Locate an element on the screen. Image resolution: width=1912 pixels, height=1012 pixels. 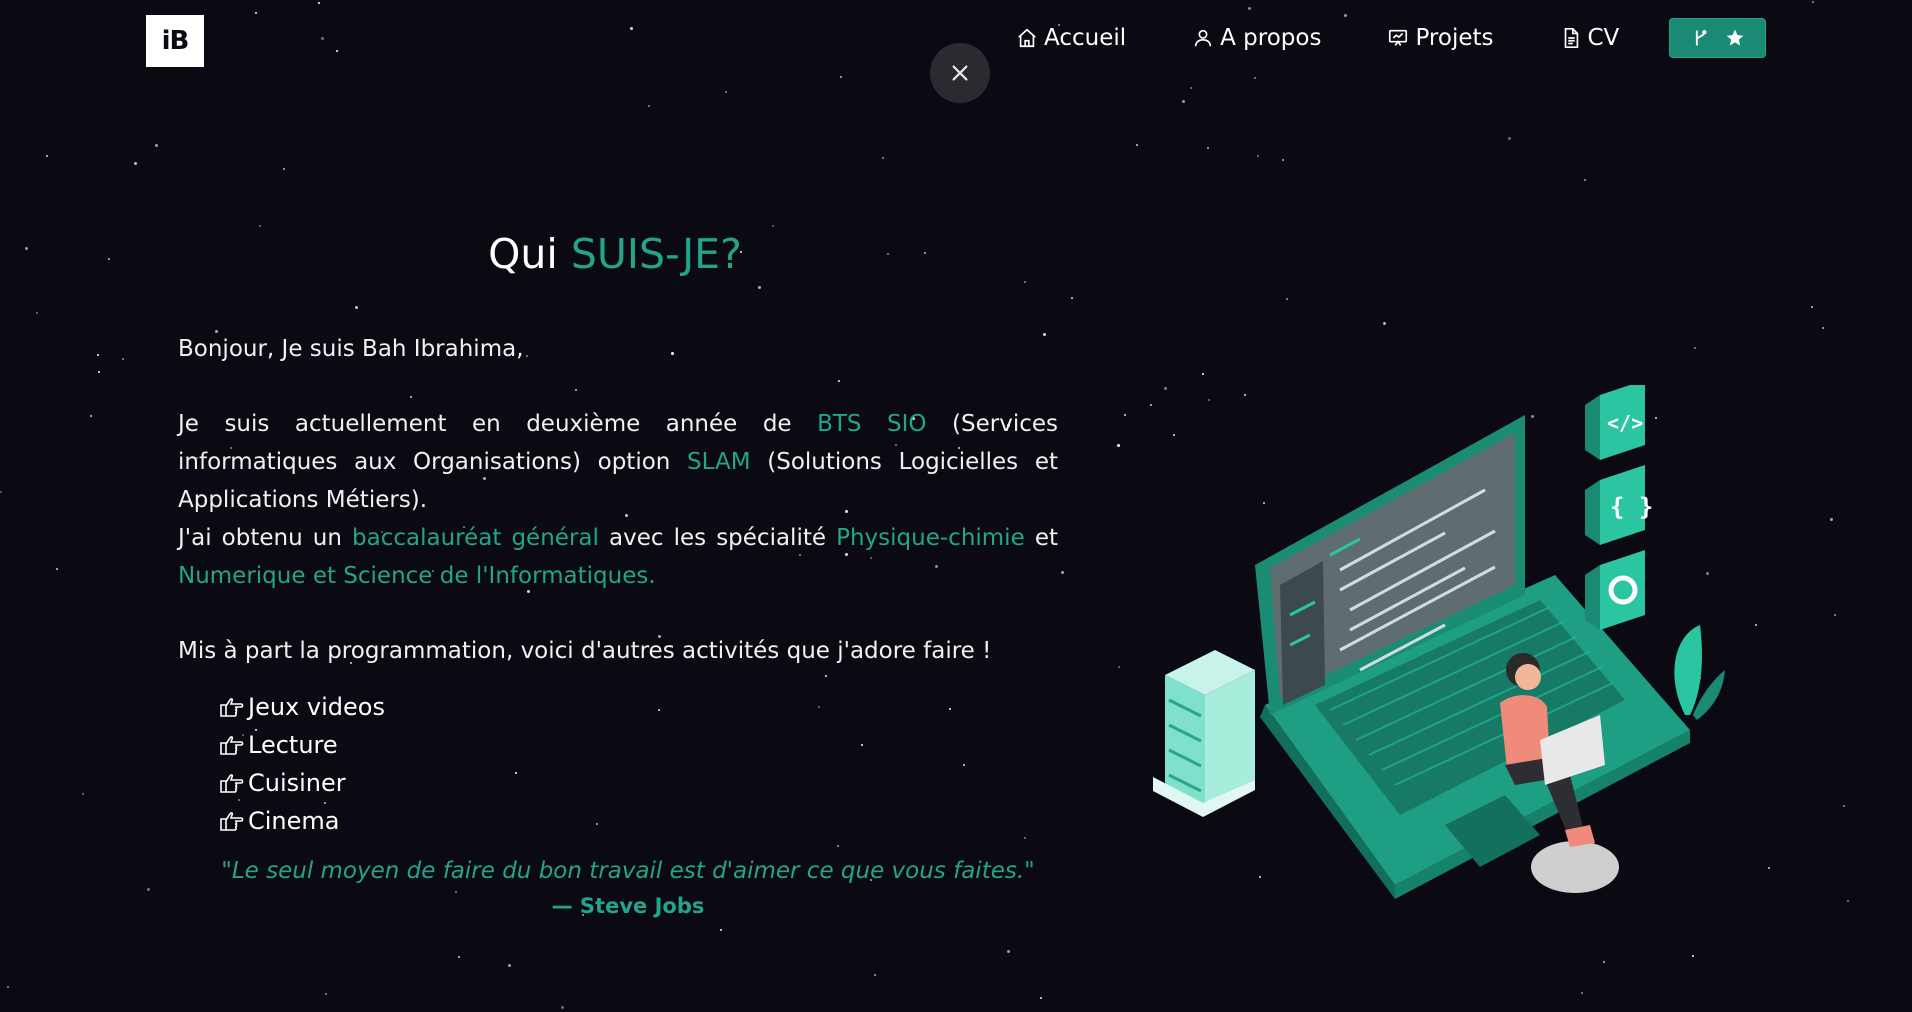
nav-links: Accueil A propos Projets CV is located at coordinates (1317, 38).